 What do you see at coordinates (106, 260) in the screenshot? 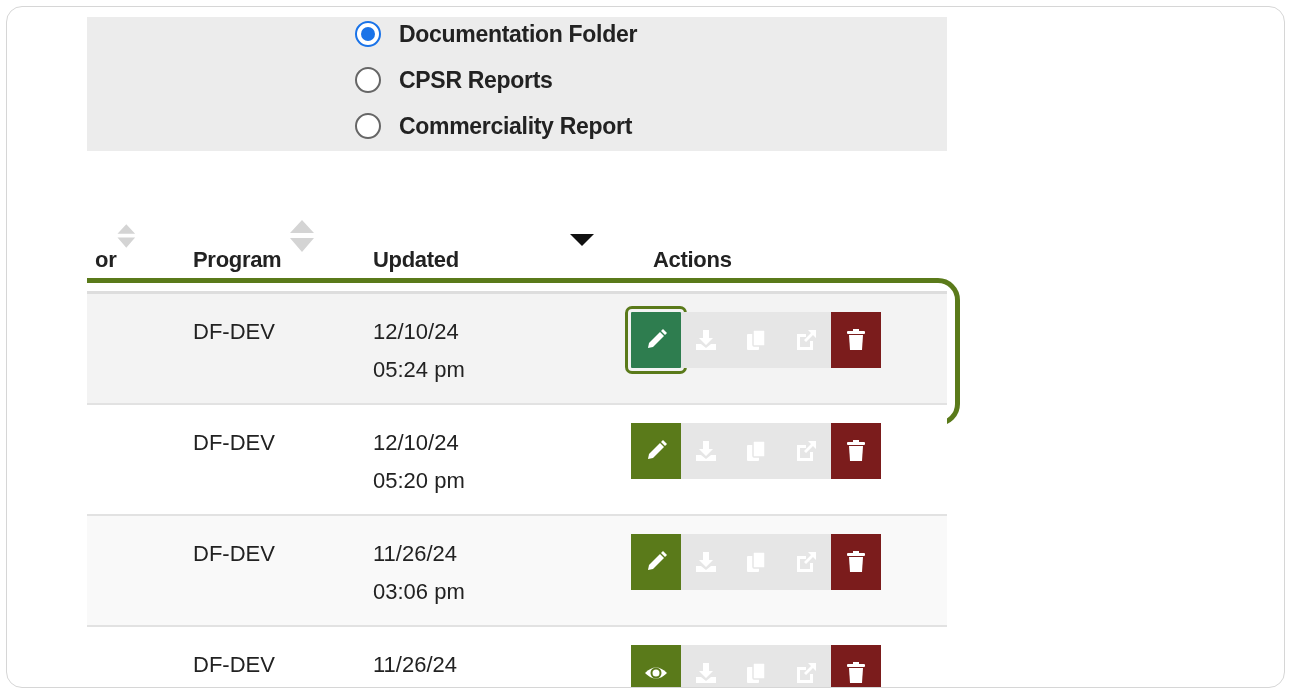
I see `column-header: or` at bounding box center [106, 260].